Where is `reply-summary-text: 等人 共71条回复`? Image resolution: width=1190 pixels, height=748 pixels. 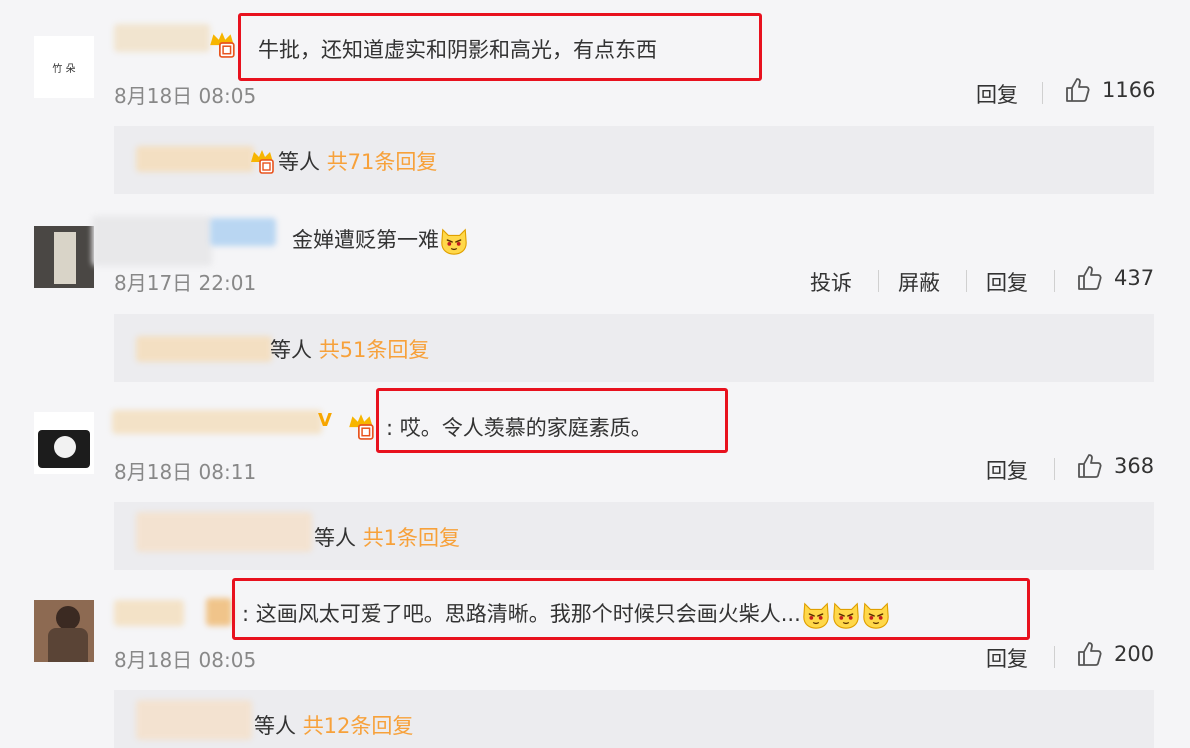
reply-summary-text: 等人 共71条回复 is located at coordinates (357, 161).